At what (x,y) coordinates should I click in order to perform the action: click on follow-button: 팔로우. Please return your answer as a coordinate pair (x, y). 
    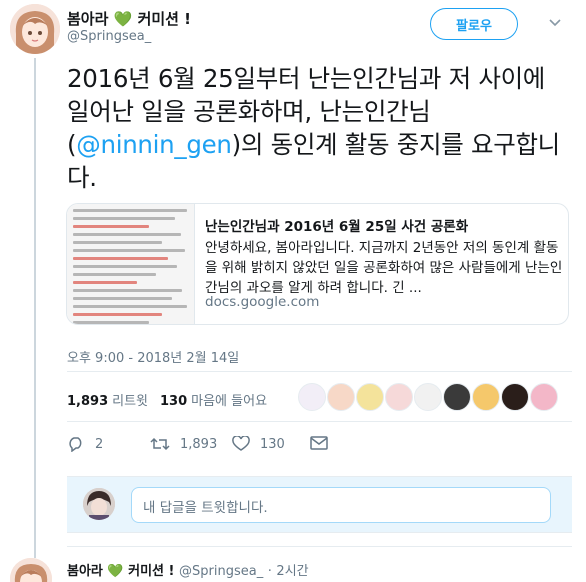
    Looking at the image, I should click on (474, 24).